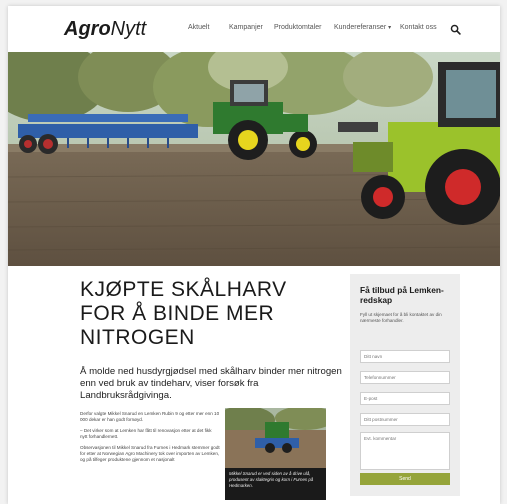 Image resolution: width=507 pixels, height=504 pixels. What do you see at coordinates (390, 28) in the screenshot?
I see `chevron-down-icon: ▾` at bounding box center [390, 28].